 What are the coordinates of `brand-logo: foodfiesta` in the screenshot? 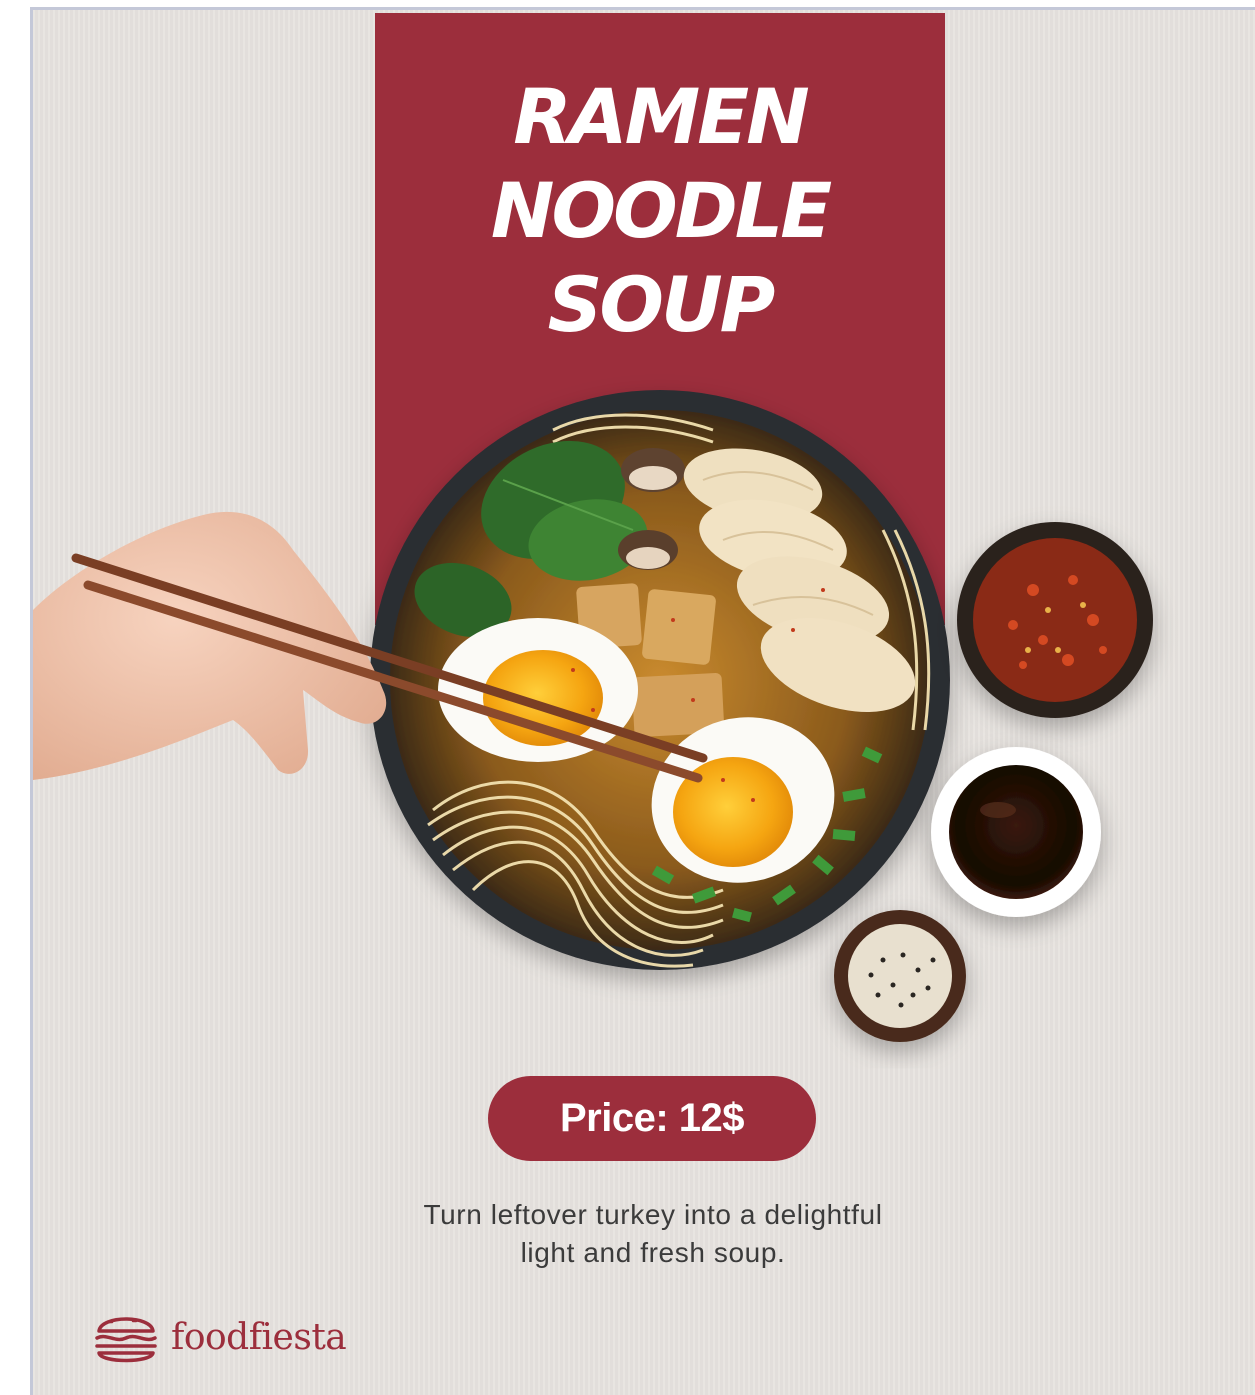 It's located at (219, 1337).